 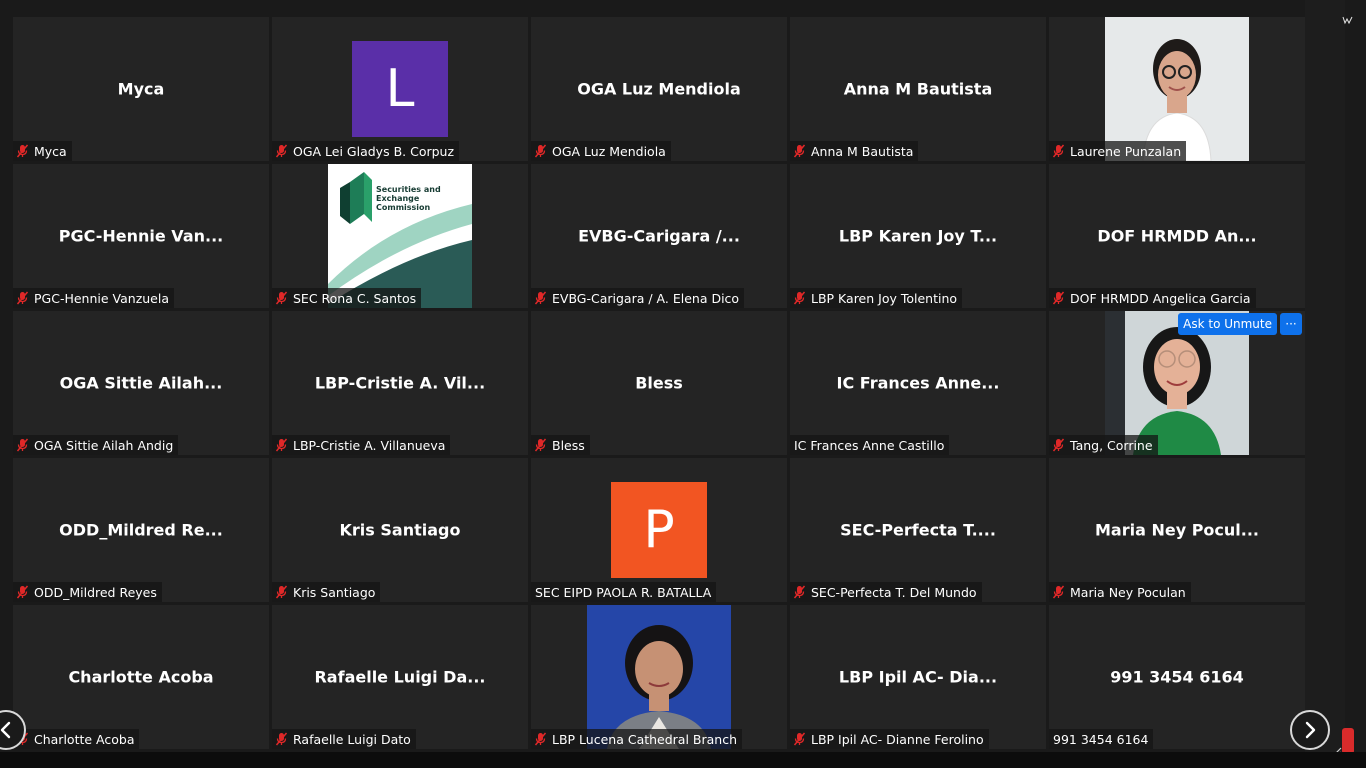 I want to click on participant-name-label: Myca, so click(x=42, y=151).